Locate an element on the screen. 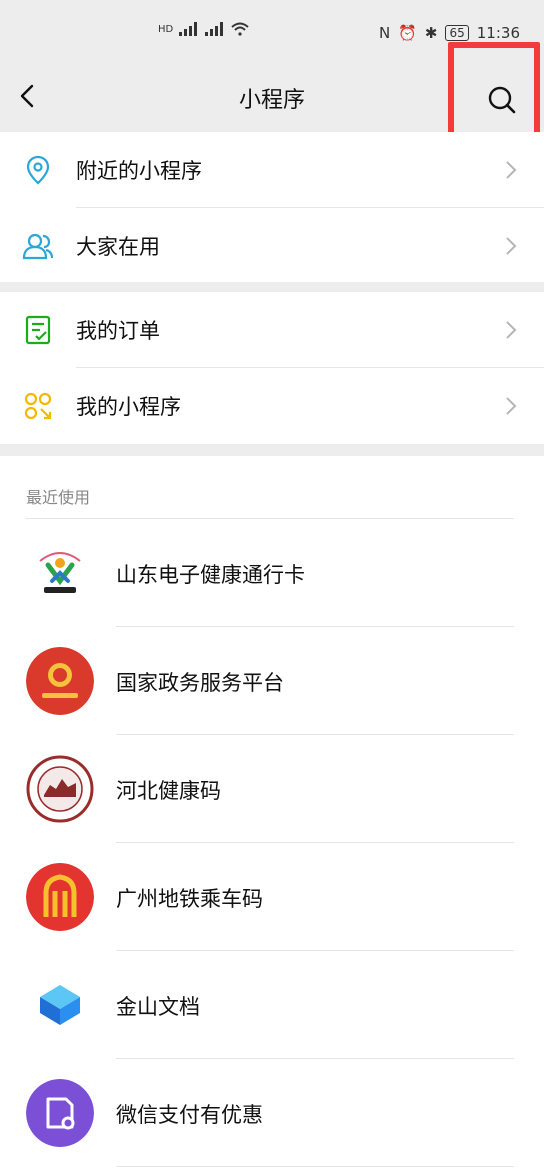 This screenshot has width=544, height=1170. system-indicators: N ⏰ ✱ 65 11:36 is located at coordinates (449, 33).